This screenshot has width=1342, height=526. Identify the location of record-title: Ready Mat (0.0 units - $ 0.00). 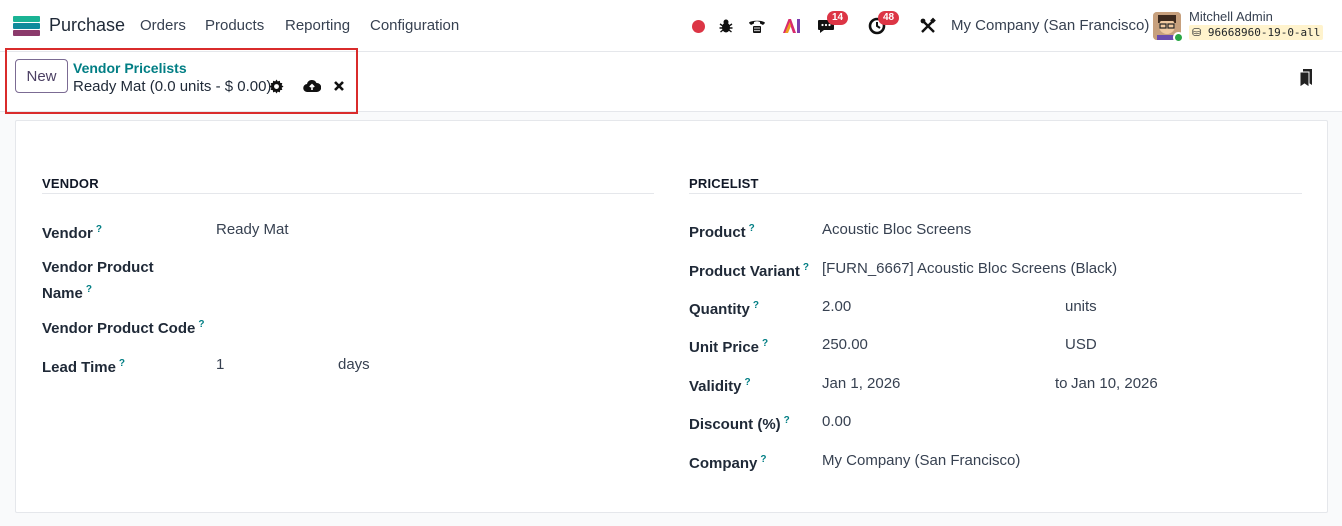
(172, 86).